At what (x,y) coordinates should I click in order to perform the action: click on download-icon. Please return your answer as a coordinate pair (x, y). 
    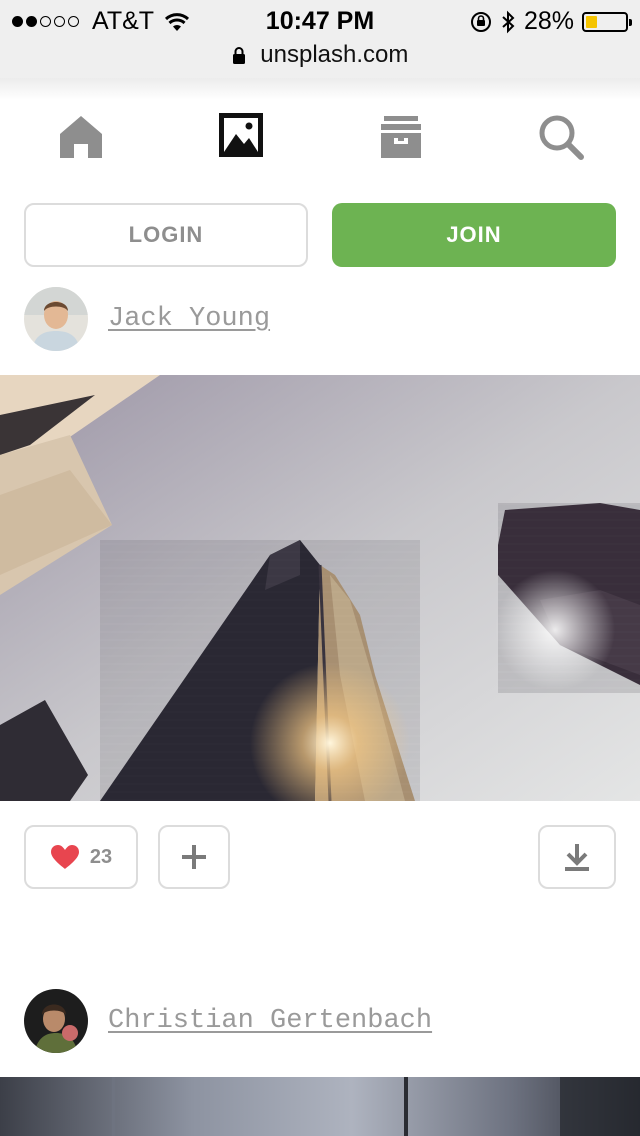
    Looking at the image, I should click on (577, 857).